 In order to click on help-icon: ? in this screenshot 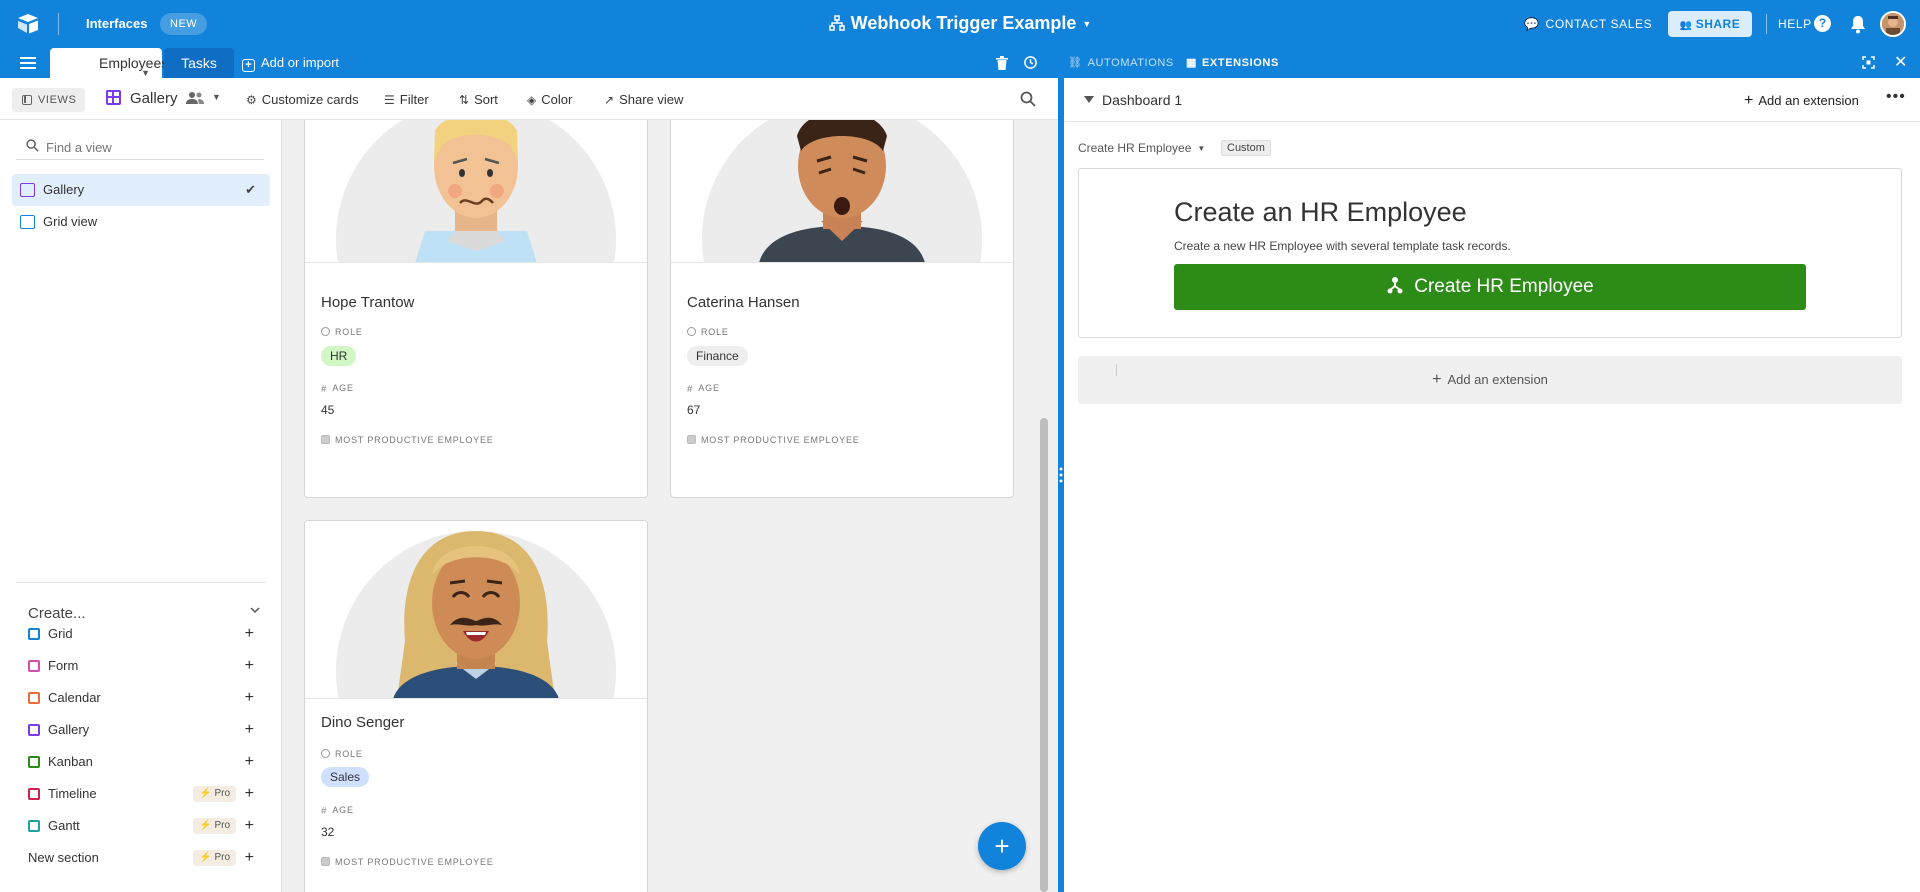, I will do `click(1822, 23)`.